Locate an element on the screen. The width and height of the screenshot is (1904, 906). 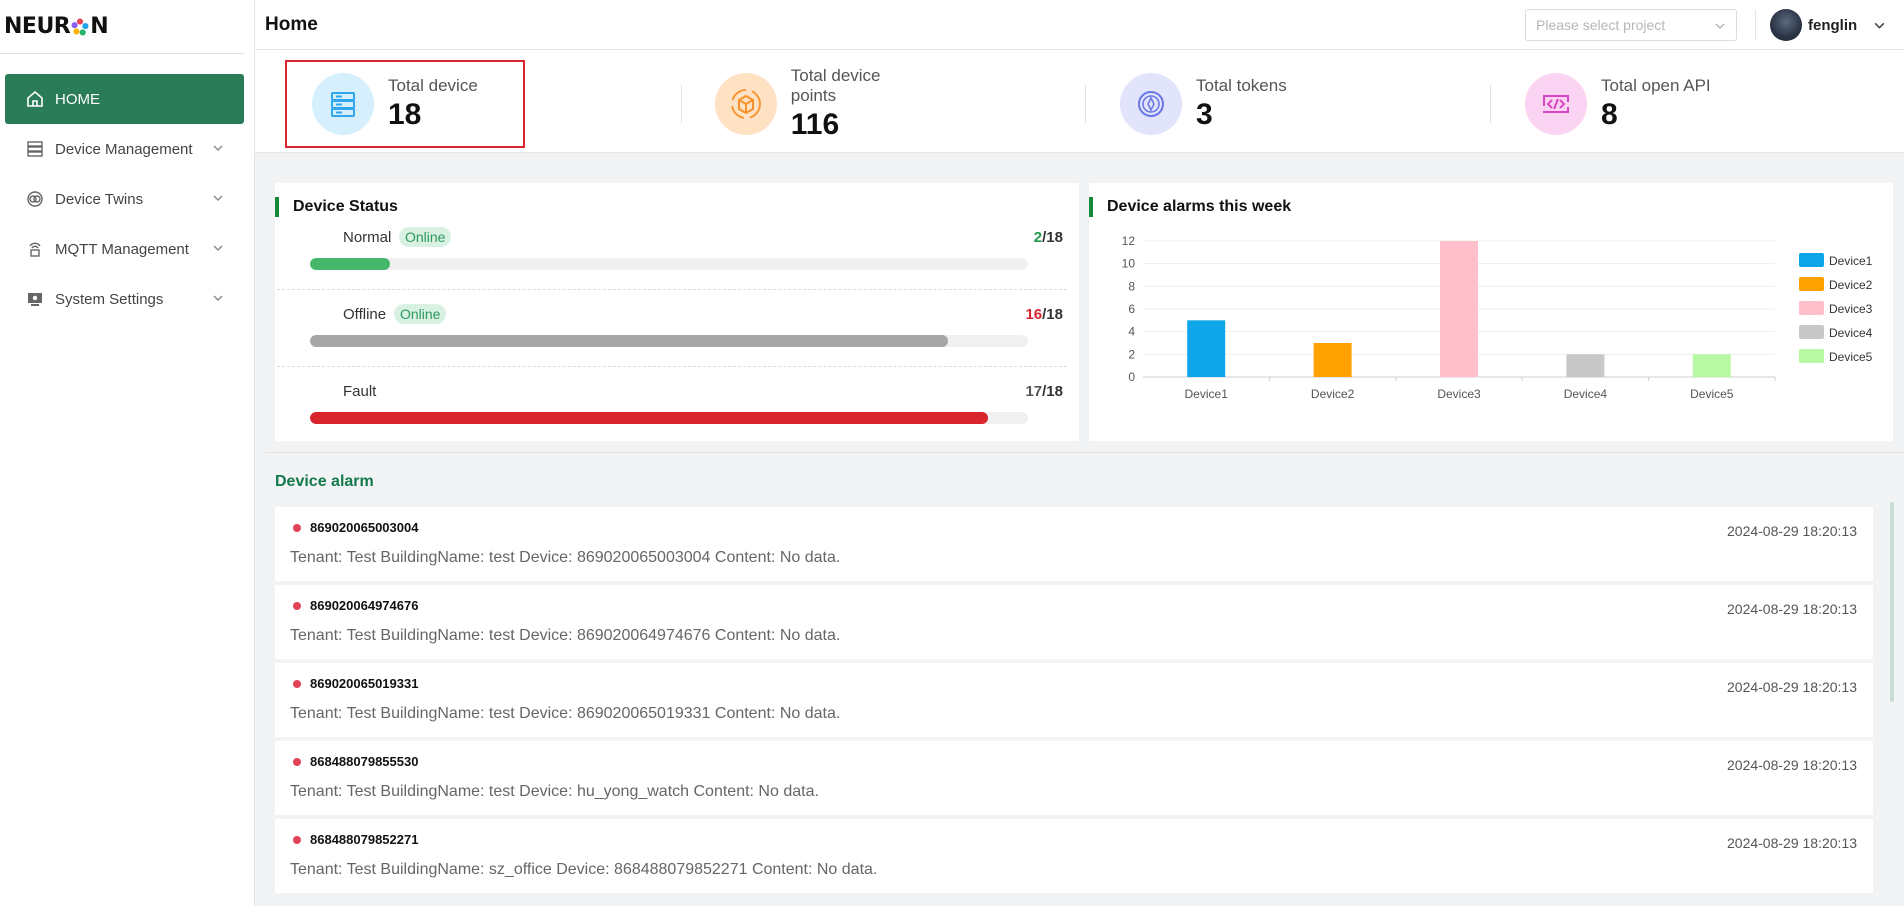
token-icon is located at coordinates (1151, 104).